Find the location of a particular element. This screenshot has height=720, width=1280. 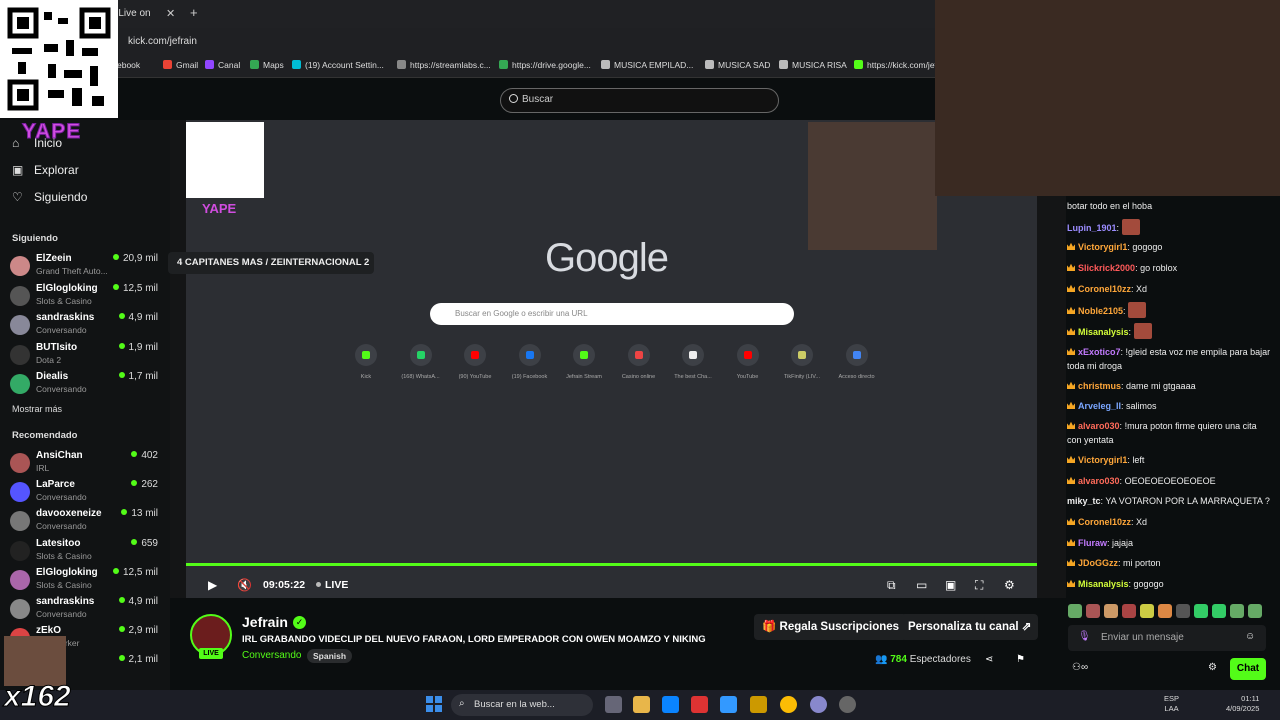

theater-icon: ▭ is located at coordinates (921, 585).